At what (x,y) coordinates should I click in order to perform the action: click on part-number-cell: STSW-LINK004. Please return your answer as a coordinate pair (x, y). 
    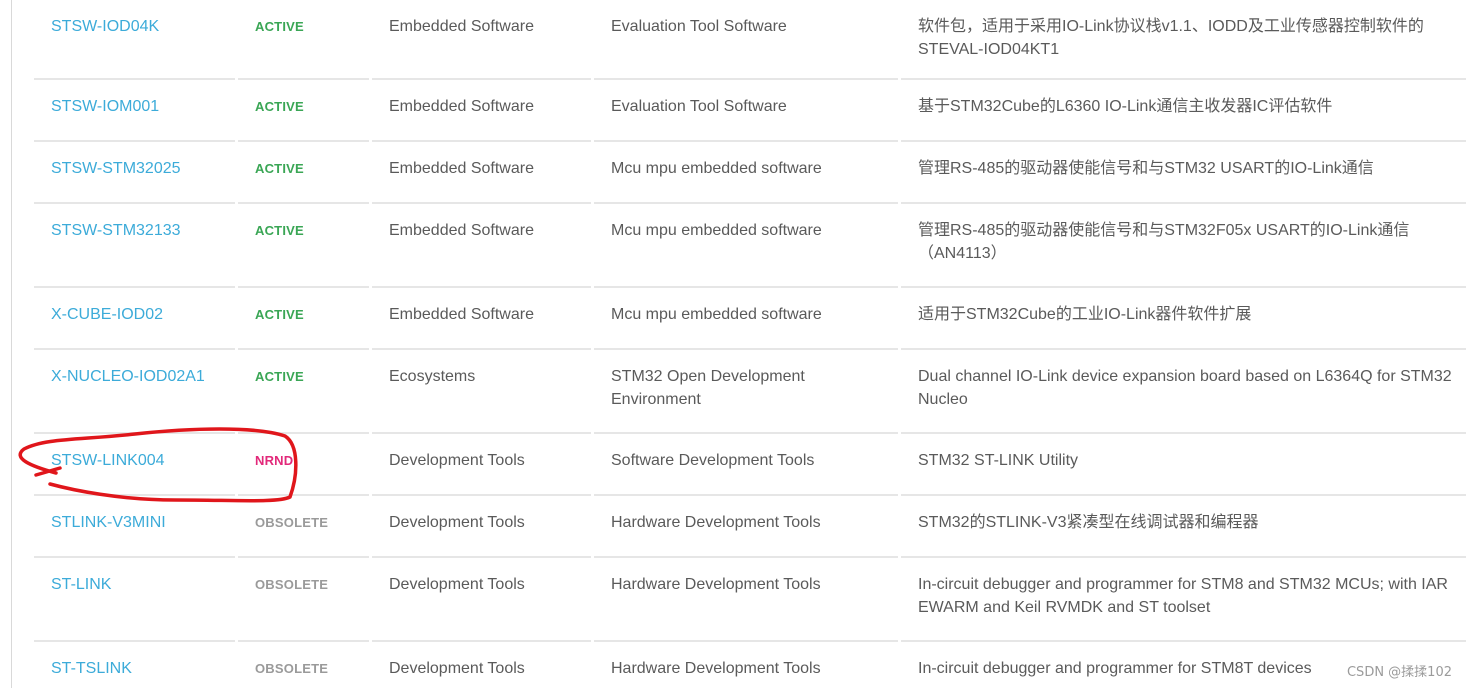
    Looking at the image, I should click on (134, 465).